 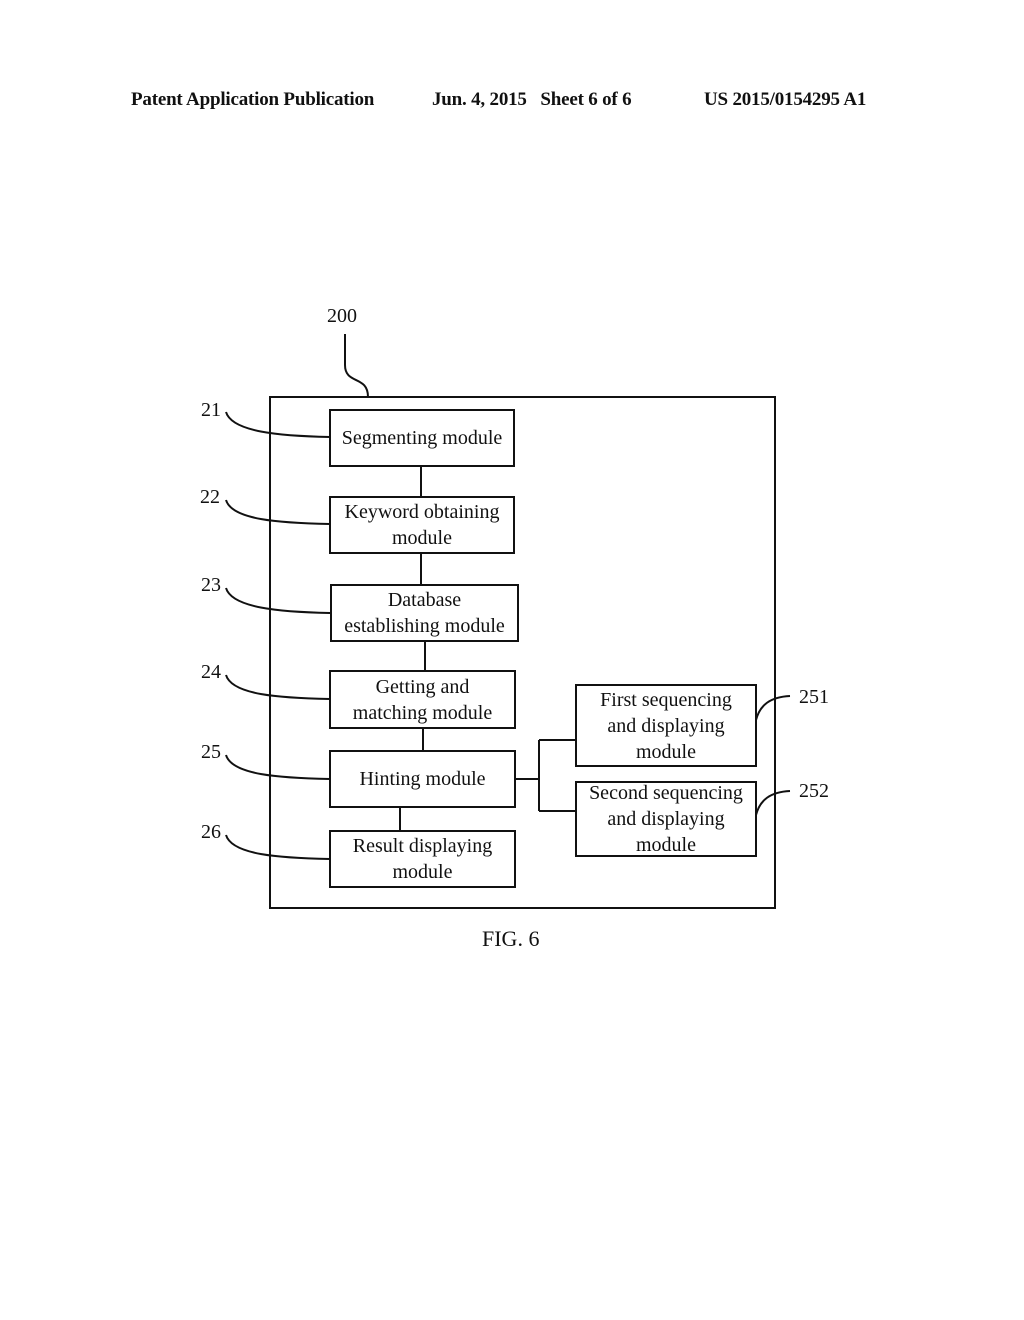 I want to click on getting-matching-module-box: Getting and matching module, so click(x=422, y=699).